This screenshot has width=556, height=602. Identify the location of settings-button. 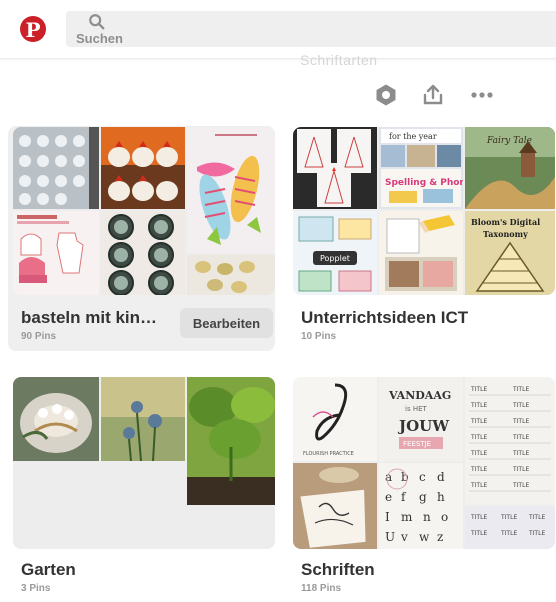
(386, 95).